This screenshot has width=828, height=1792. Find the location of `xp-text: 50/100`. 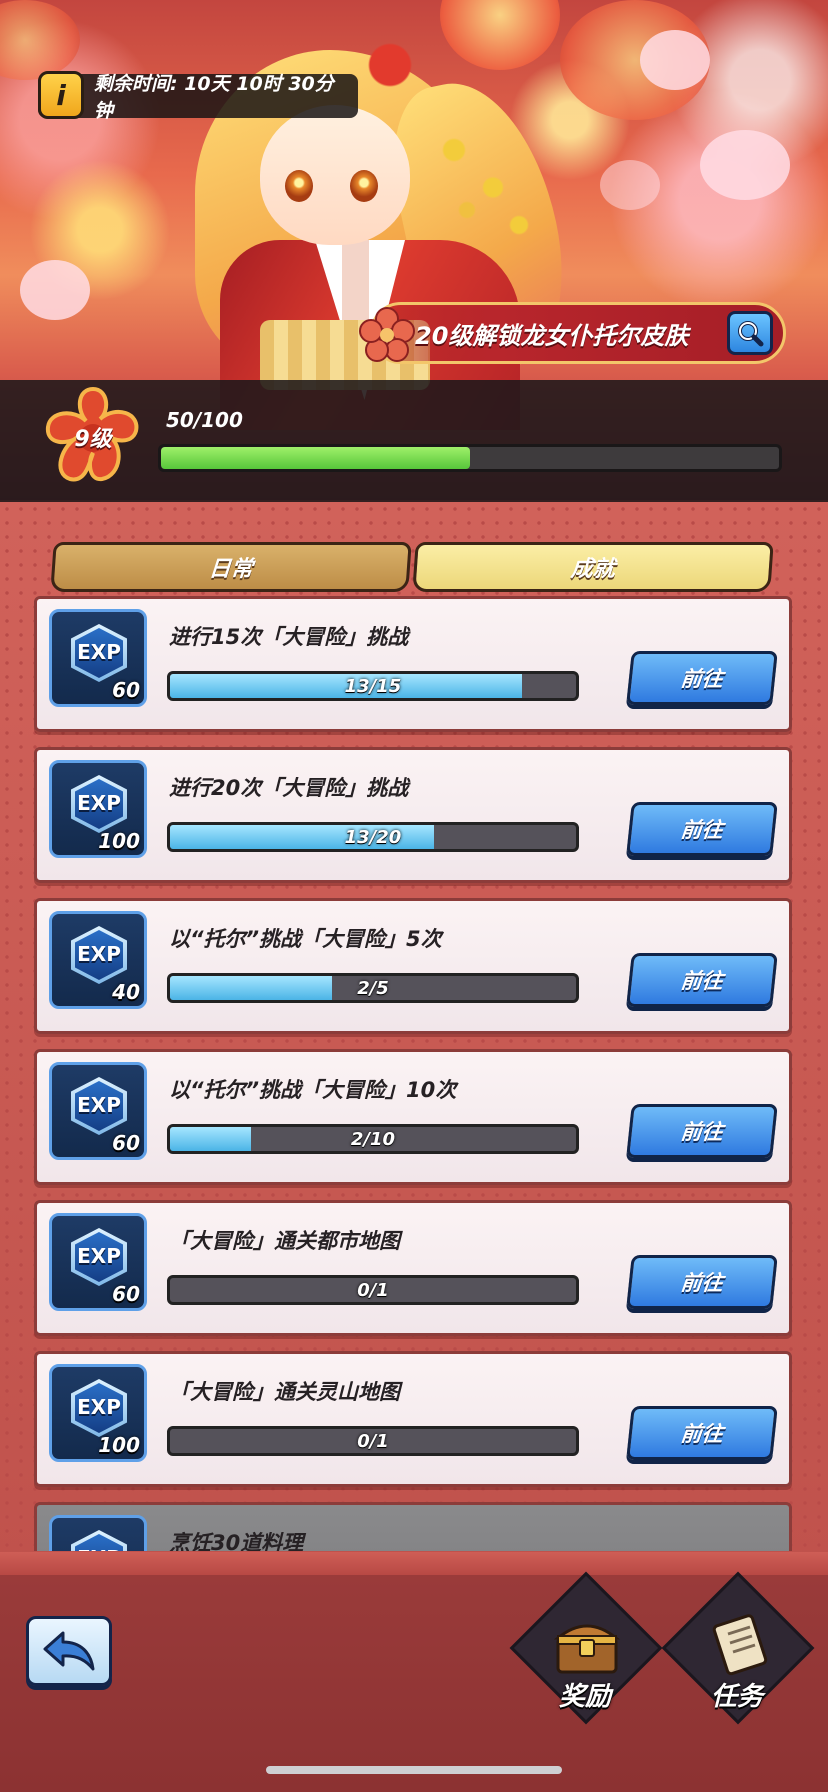

xp-text: 50/100 is located at coordinates (204, 420).